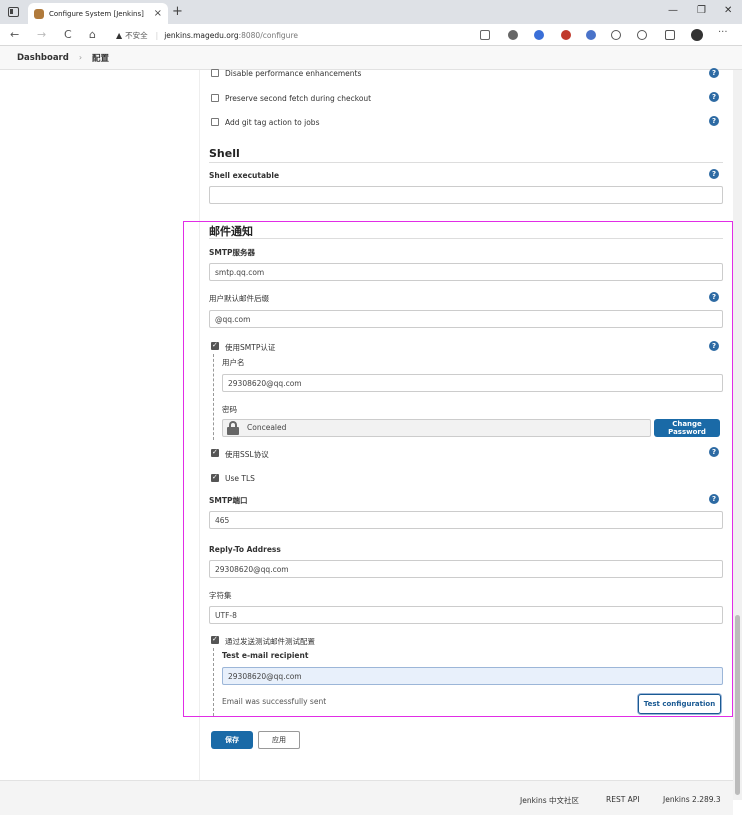 The height and width of the screenshot is (815, 742). What do you see at coordinates (43, 58) in the screenshot?
I see `breadcrumb-dashboard: Dashboard` at bounding box center [43, 58].